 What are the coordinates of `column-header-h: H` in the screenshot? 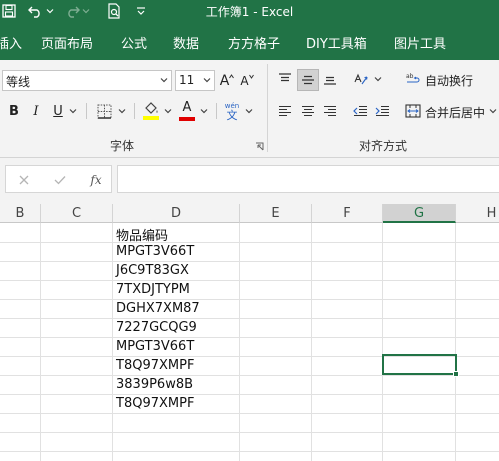 It's located at (477, 213).